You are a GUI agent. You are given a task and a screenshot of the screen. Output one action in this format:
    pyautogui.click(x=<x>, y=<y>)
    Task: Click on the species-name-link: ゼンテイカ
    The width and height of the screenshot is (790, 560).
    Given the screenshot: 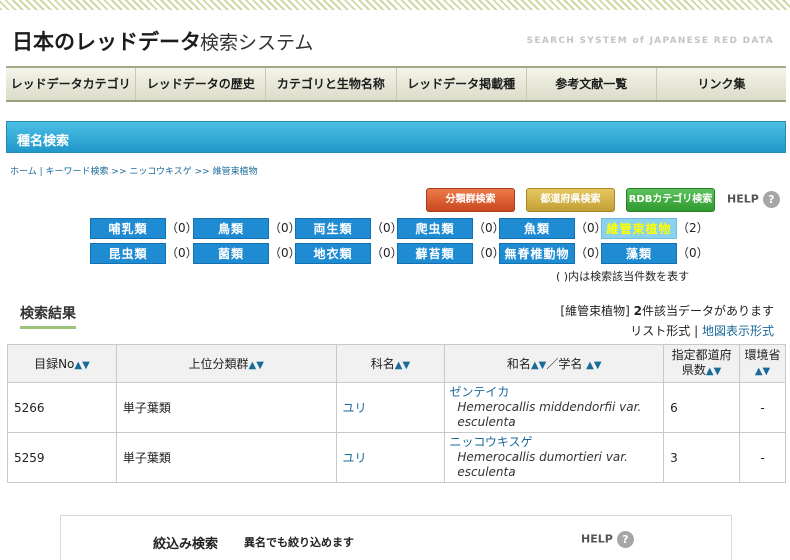 What is the action you would take?
    pyautogui.click(x=479, y=392)
    